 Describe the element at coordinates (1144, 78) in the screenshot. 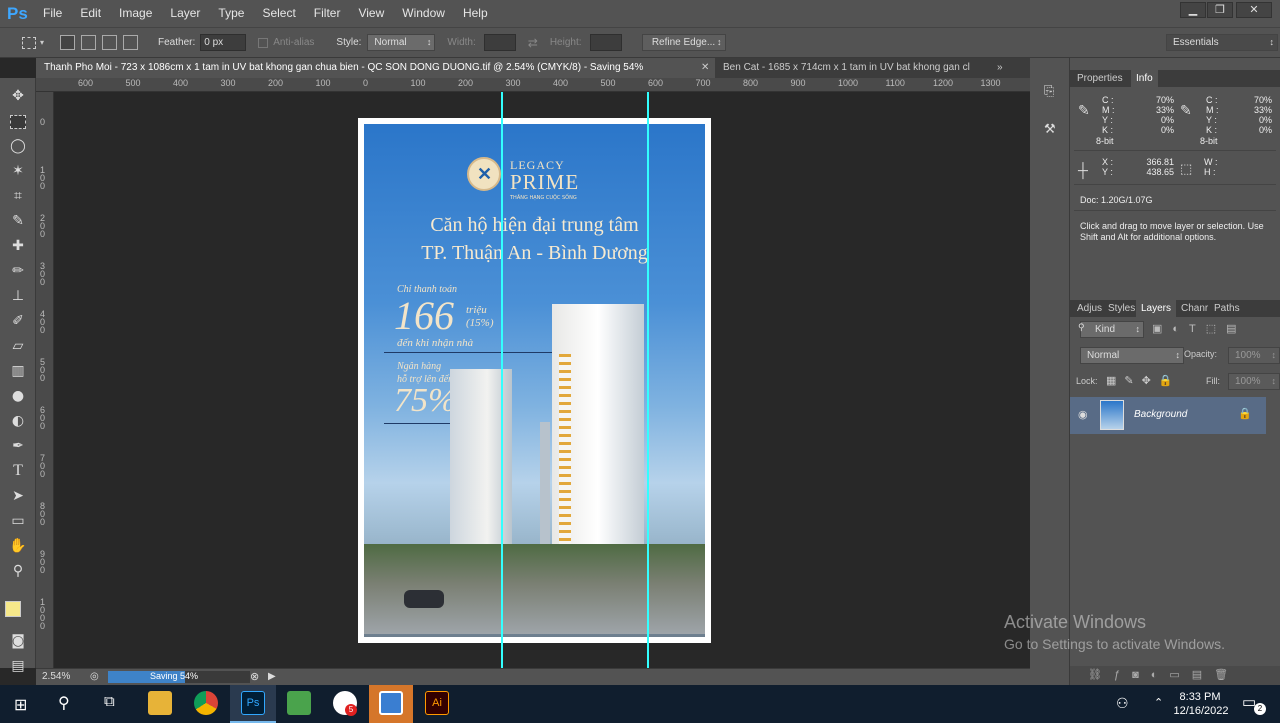

I see `tab-info: Info` at that location.